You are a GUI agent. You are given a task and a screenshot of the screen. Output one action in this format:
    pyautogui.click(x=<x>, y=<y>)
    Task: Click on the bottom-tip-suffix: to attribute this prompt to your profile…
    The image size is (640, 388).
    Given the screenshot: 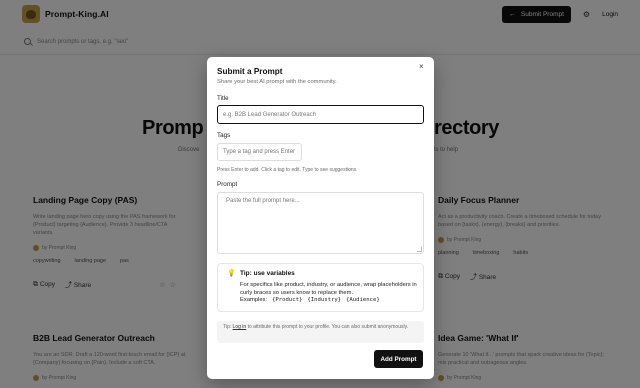 What is the action you would take?
    pyautogui.click(x=328, y=327)
    